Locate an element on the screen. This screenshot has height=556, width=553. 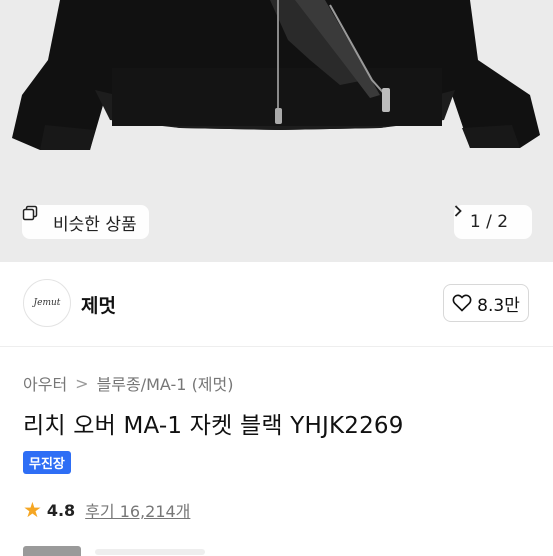
tag-chip-placeholder is located at coordinates (150, 552).